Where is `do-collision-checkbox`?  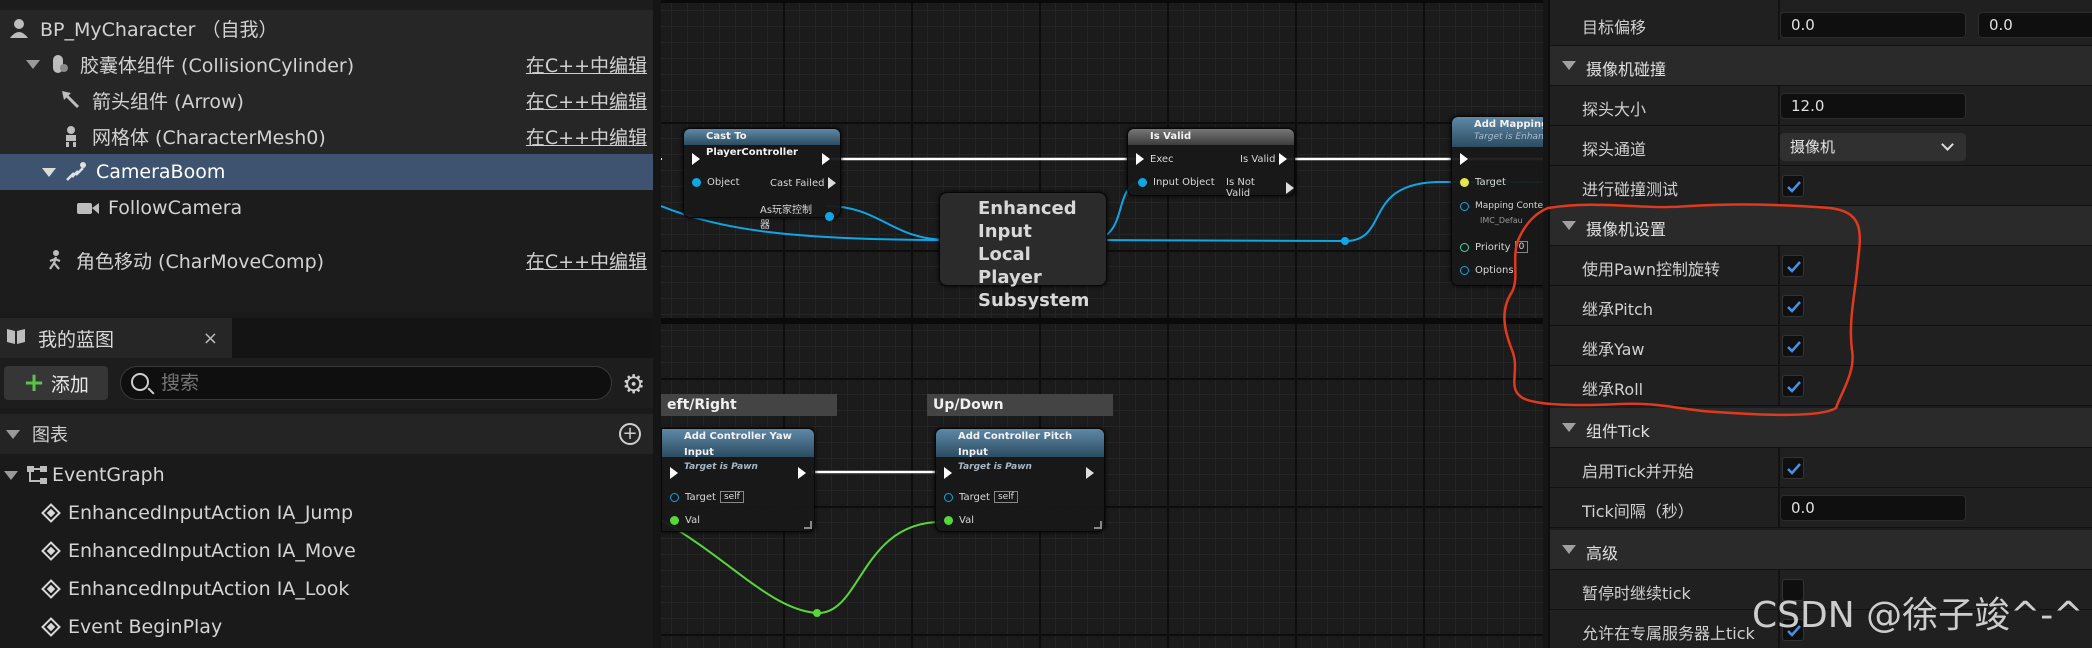
do-collision-checkbox is located at coordinates (1793, 186).